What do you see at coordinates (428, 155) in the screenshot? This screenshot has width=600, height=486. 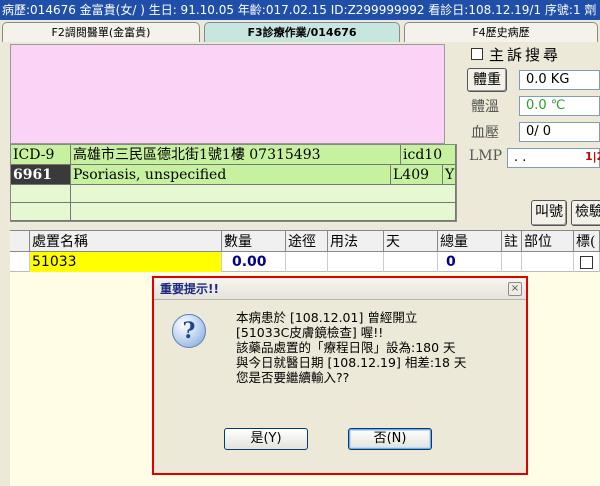 I see `icd10-header: icd10` at bounding box center [428, 155].